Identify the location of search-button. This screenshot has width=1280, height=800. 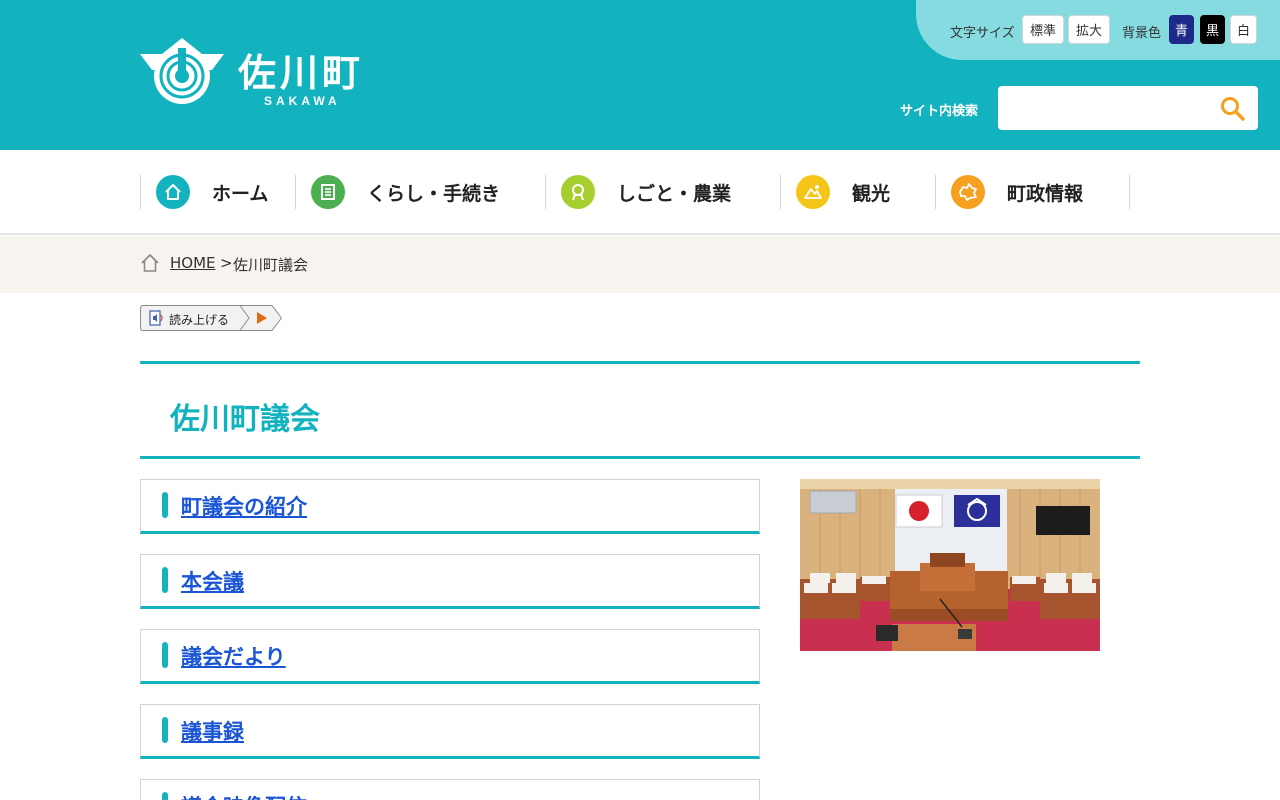
(1233, 108).